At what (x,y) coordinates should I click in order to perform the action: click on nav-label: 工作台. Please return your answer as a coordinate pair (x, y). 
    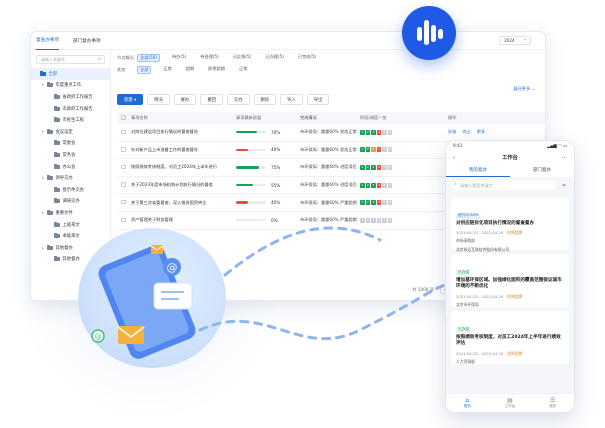
    Looking at the image, I should click on (510, 406).